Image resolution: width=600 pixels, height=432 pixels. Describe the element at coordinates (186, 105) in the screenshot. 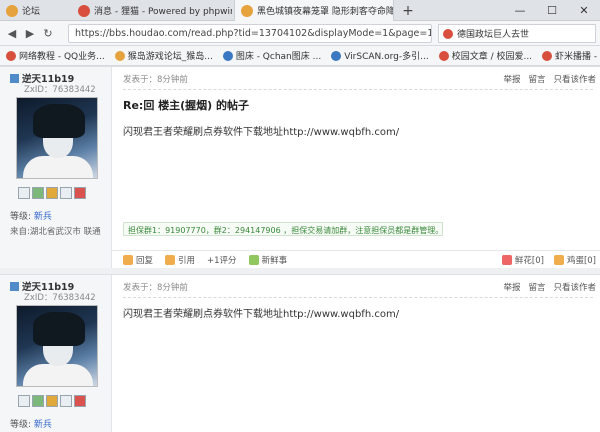

I see `post-title: Re:回 楼主(握烟) 的帖子` at that location.